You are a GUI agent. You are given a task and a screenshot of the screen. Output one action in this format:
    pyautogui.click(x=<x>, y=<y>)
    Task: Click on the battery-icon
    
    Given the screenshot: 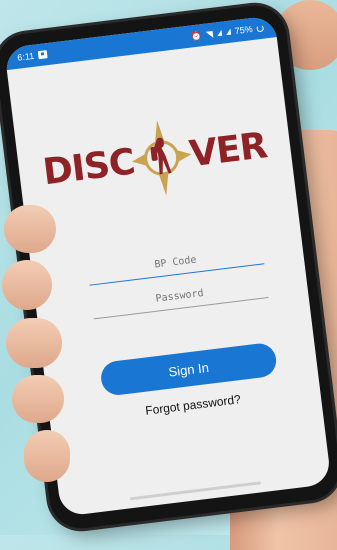 What is the action you would take?
    pyautogui.click(x=260, y=28)
    